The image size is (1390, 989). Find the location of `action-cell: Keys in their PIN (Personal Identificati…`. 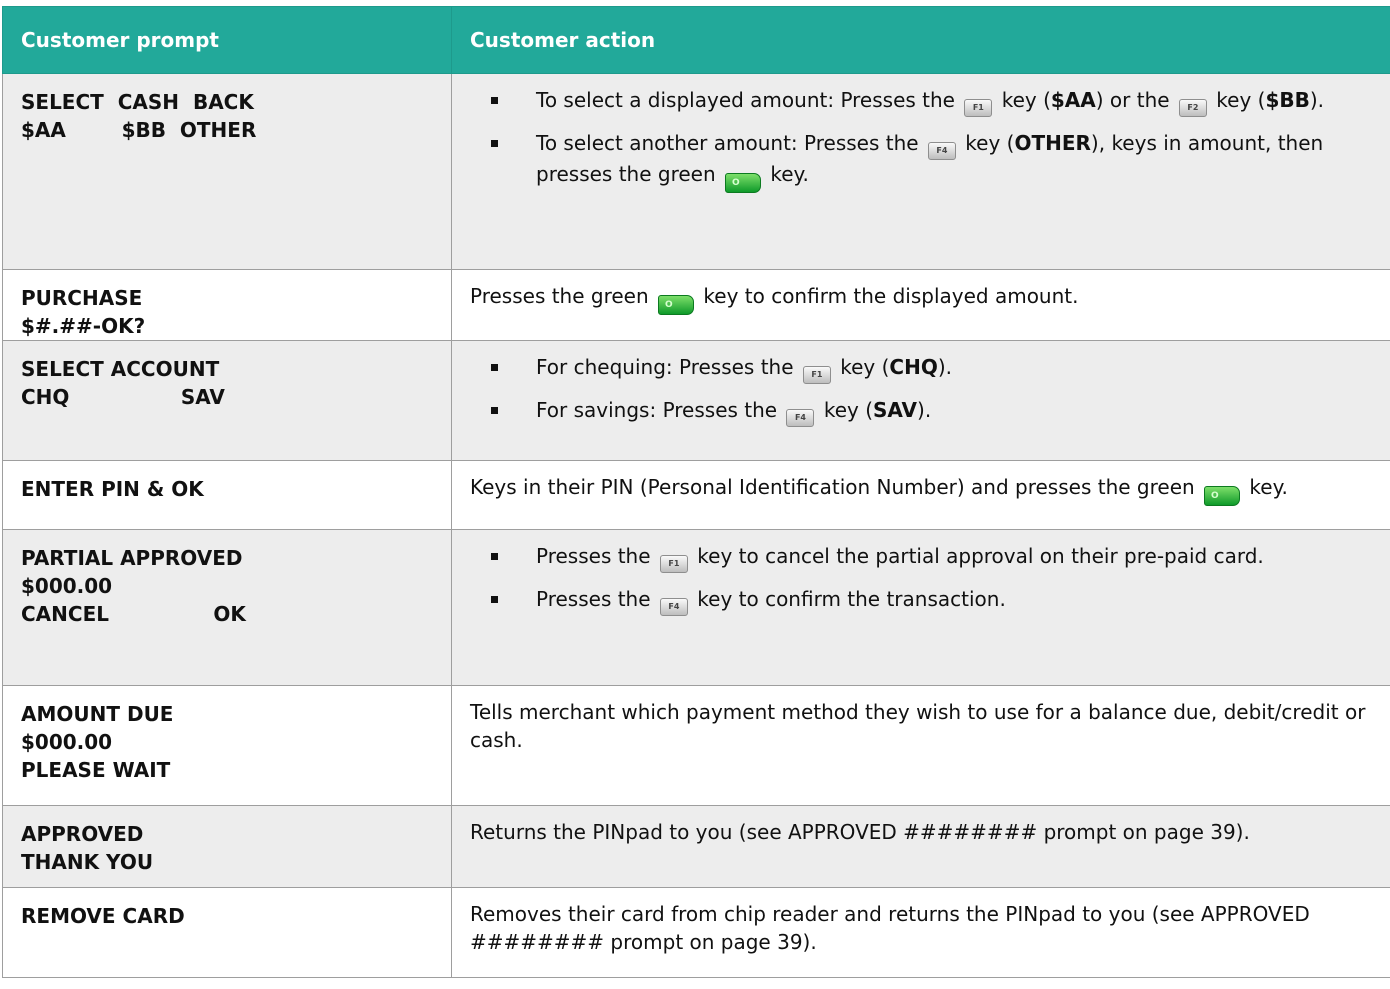

action-cell: Keys in their PIN (Personal Identificati… is located at coordinates (920, 495).